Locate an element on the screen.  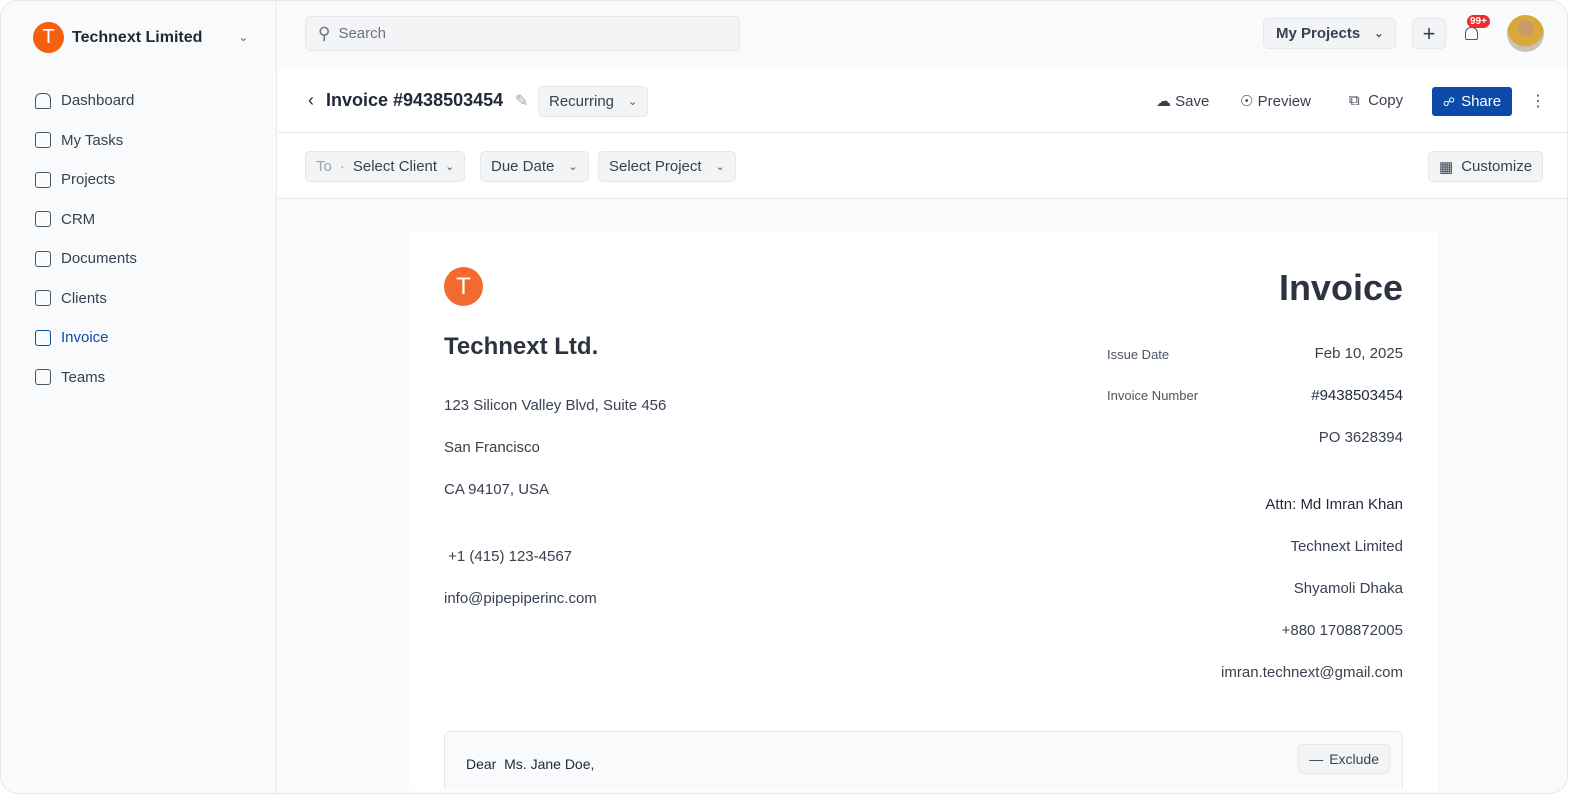
attention-line: Attn: Md Imran Khan is located at coordinates (1334, 504).